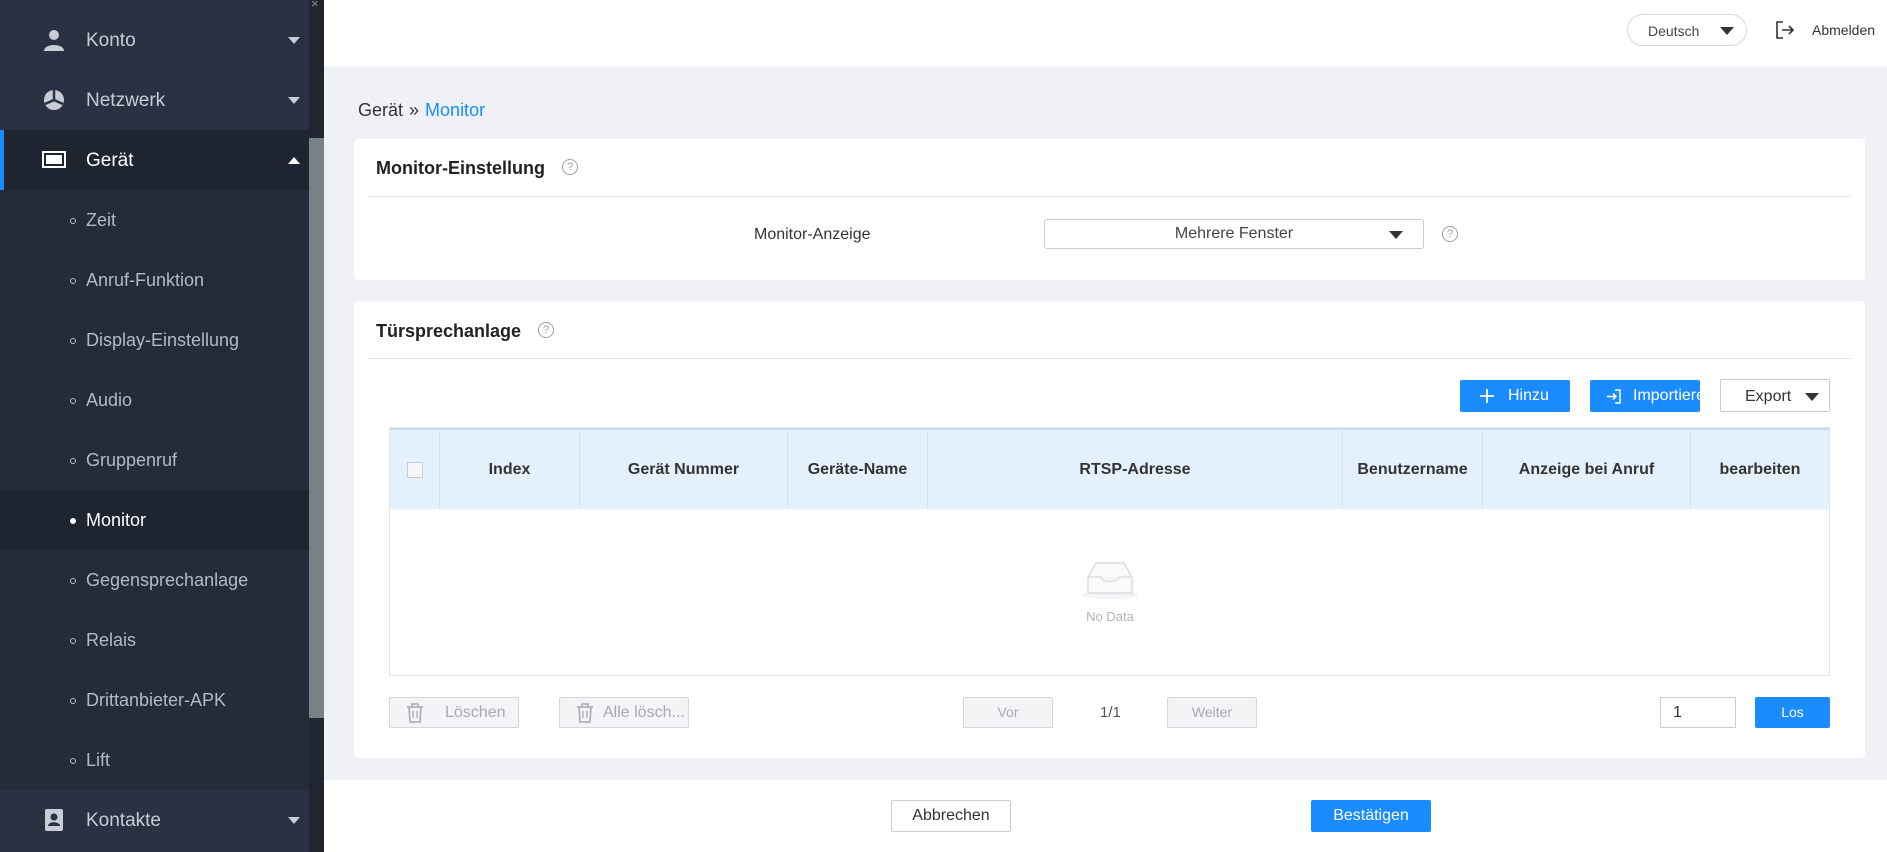 This screenshot has height=852, width=1887. Describe the element at coordinates (110, 160) in the screenshot. I see `sidebar-item-label: Gerät` at that location.